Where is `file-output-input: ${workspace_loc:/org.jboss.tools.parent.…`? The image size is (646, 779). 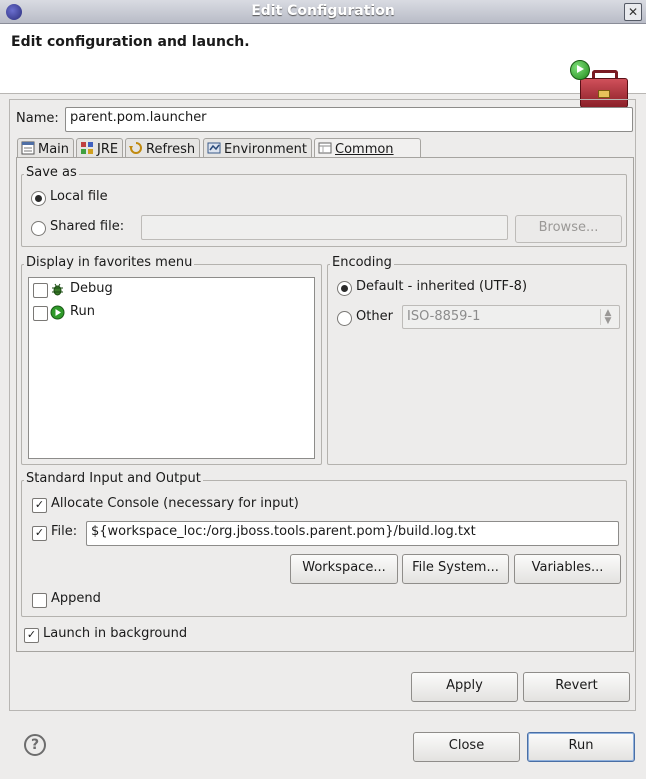
file-output-input: ${workspace_loc:/org.jboss.tools.parent.… is located at coordinates (352, 533).